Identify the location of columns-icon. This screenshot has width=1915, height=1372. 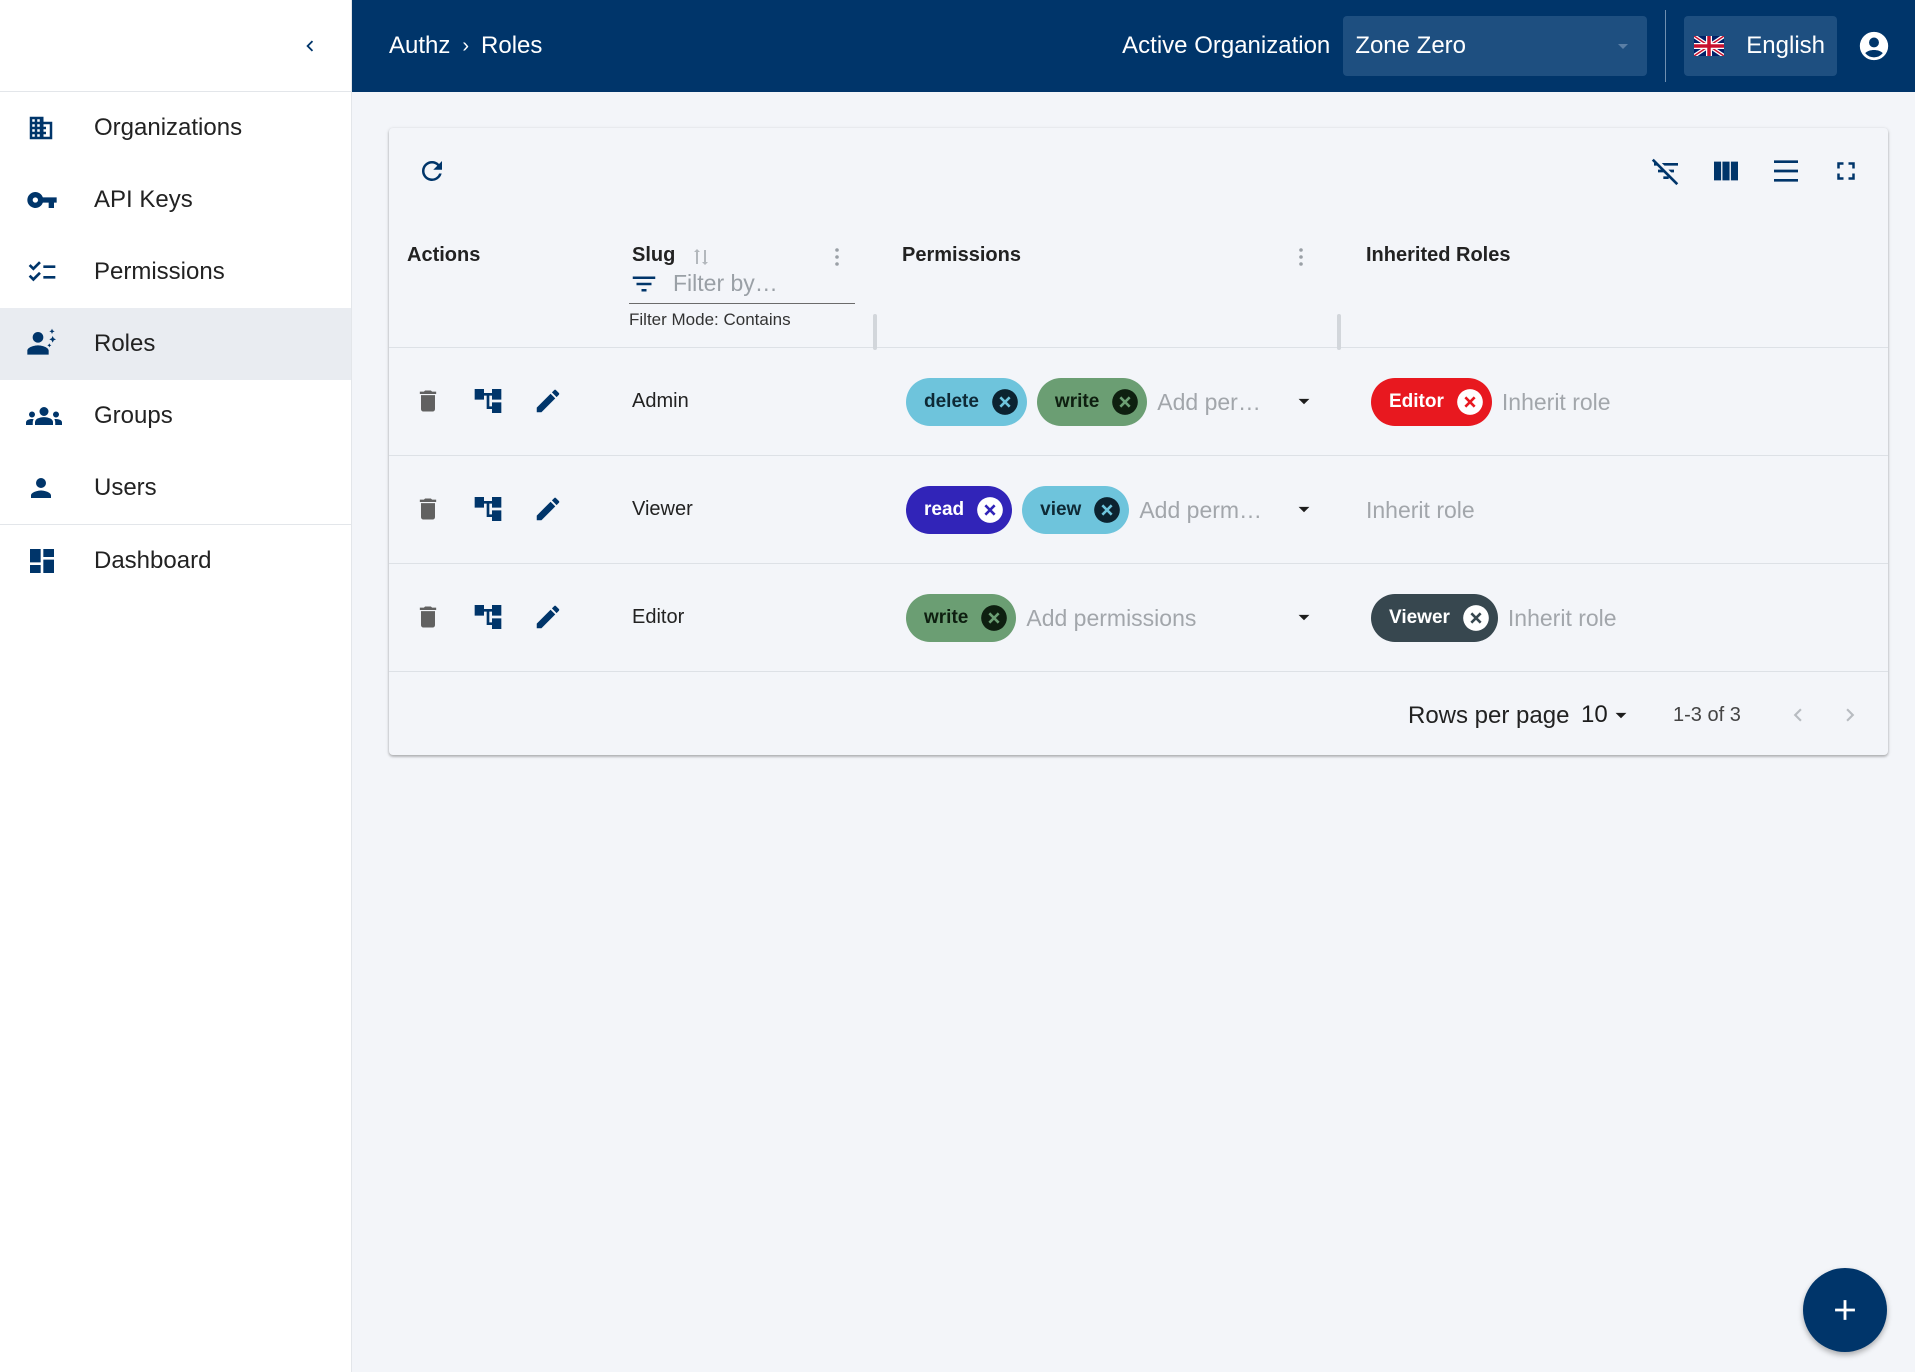
(1726, 171).